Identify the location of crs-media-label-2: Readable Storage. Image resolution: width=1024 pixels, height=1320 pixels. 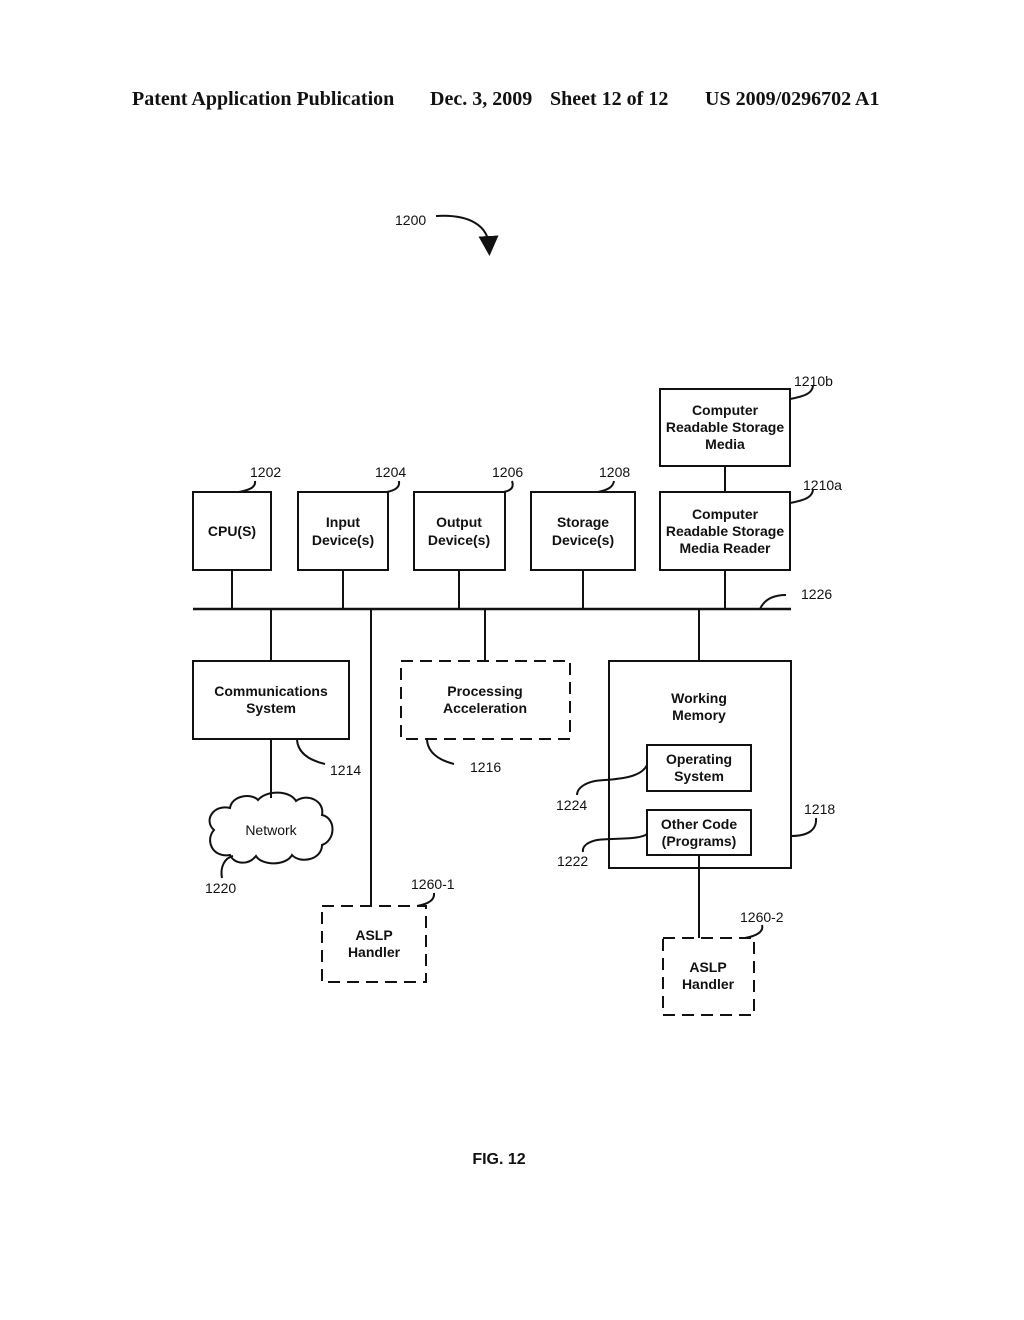
(725, 427).